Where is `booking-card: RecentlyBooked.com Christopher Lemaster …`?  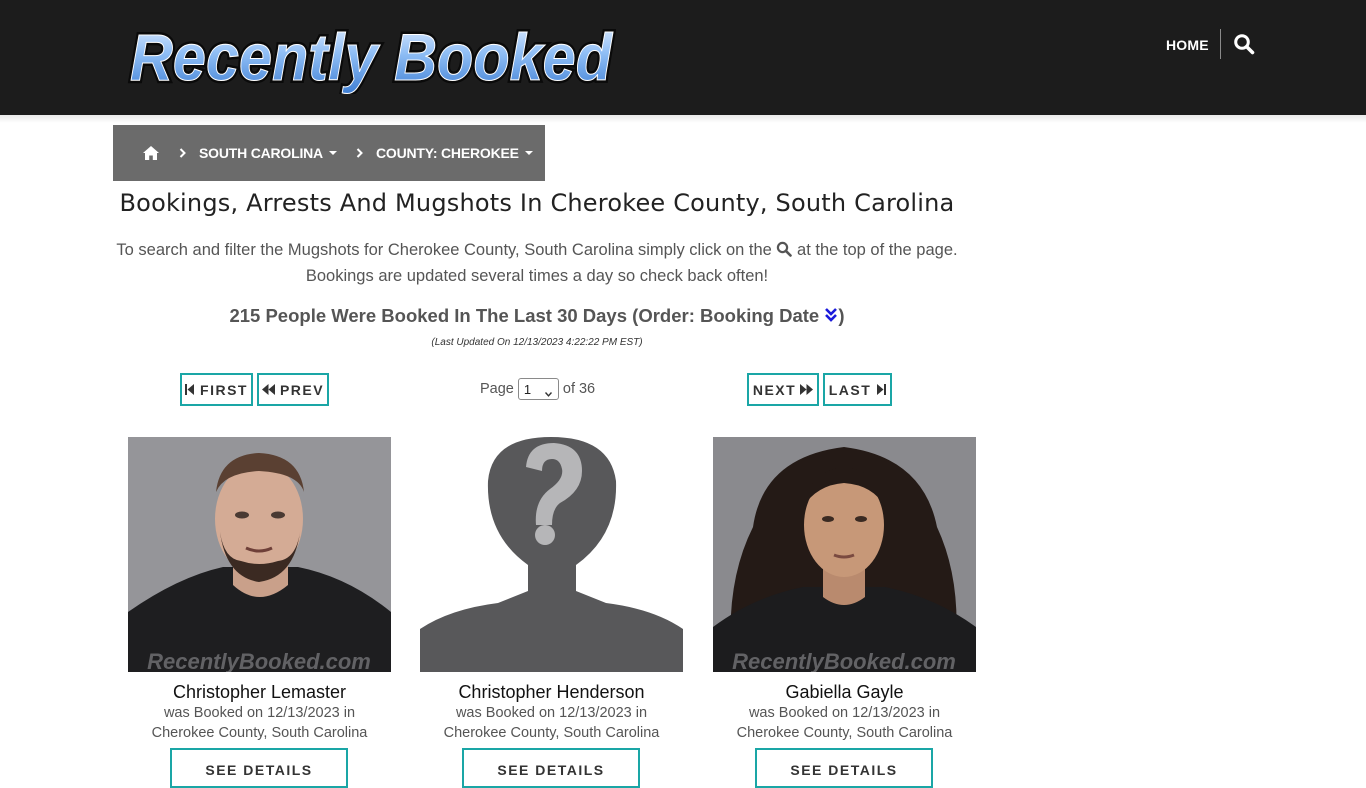
booking-card: RecentlyBooked.com Christopher Lemaster … is located at coordinates (259, 612).